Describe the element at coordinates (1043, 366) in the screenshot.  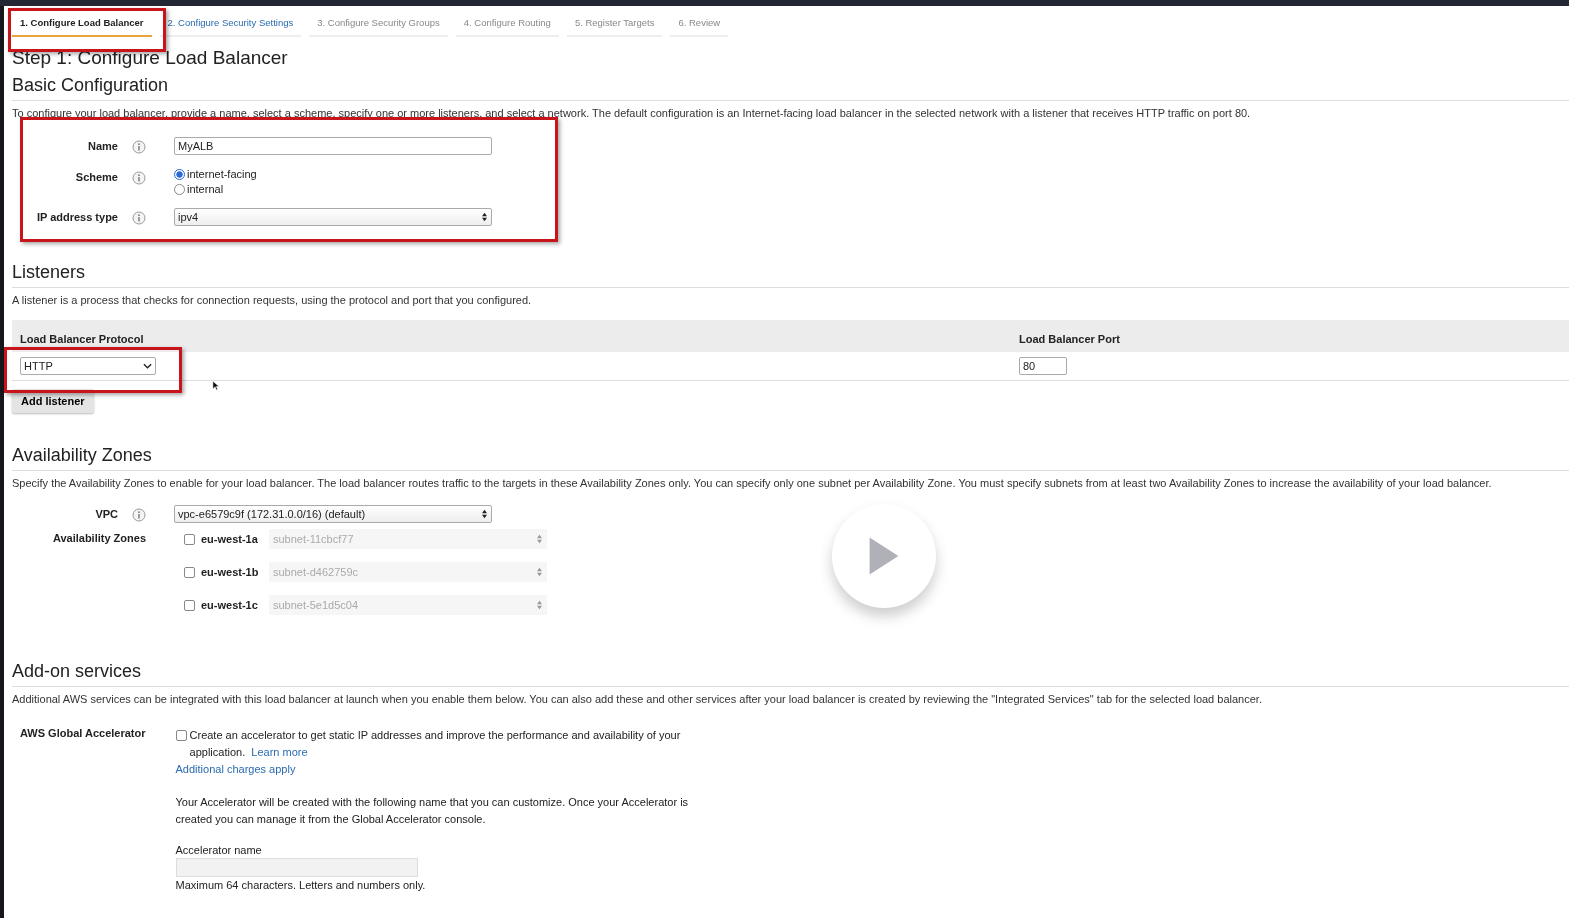
I see `port-field: 80` at that location.